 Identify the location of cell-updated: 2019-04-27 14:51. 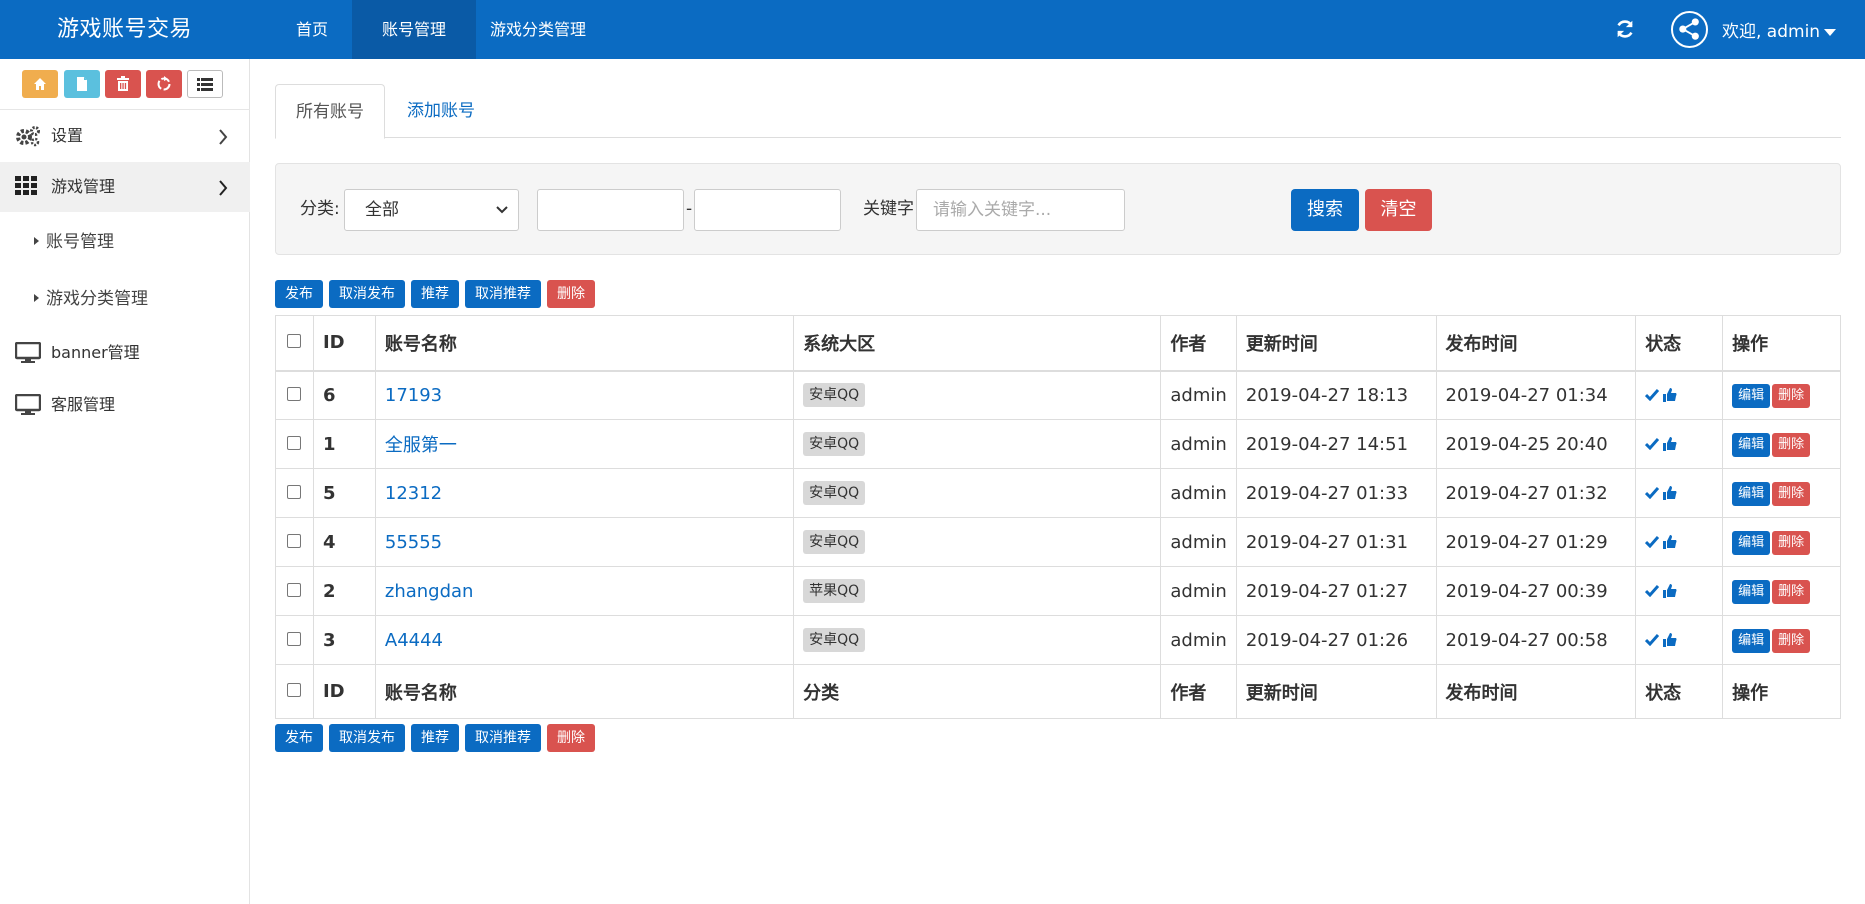
(1336, 444).